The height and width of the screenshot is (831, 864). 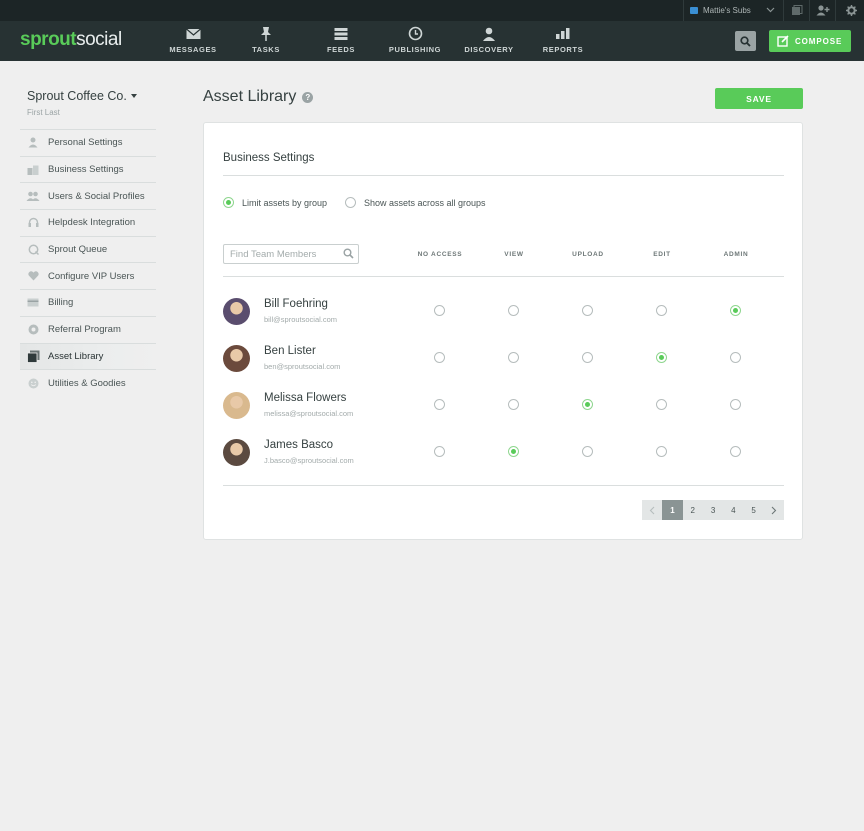 What do you see at coordinates (301, 319) in the screenshot?
I see `member-email: bill@sproutsocial.com` at bounding box center [301, 319].